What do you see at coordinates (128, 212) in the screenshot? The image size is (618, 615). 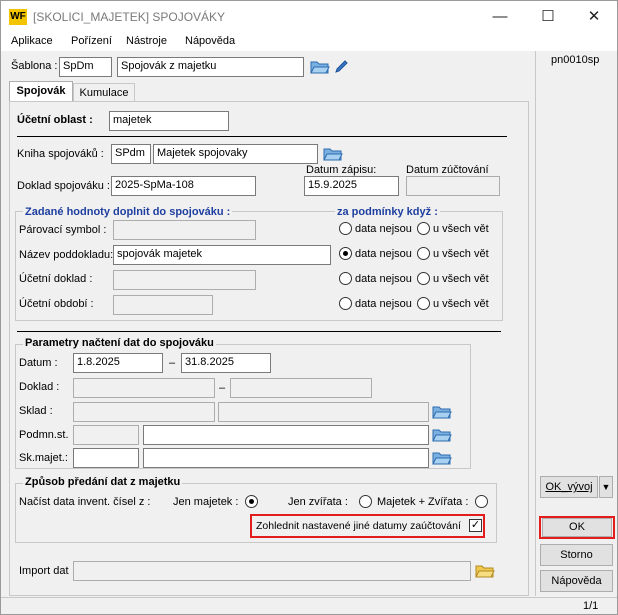 I see `zadane-hodnoty-title: Zadané hodnoty doplnit do spojováku :` at bounding box center [128, 212].